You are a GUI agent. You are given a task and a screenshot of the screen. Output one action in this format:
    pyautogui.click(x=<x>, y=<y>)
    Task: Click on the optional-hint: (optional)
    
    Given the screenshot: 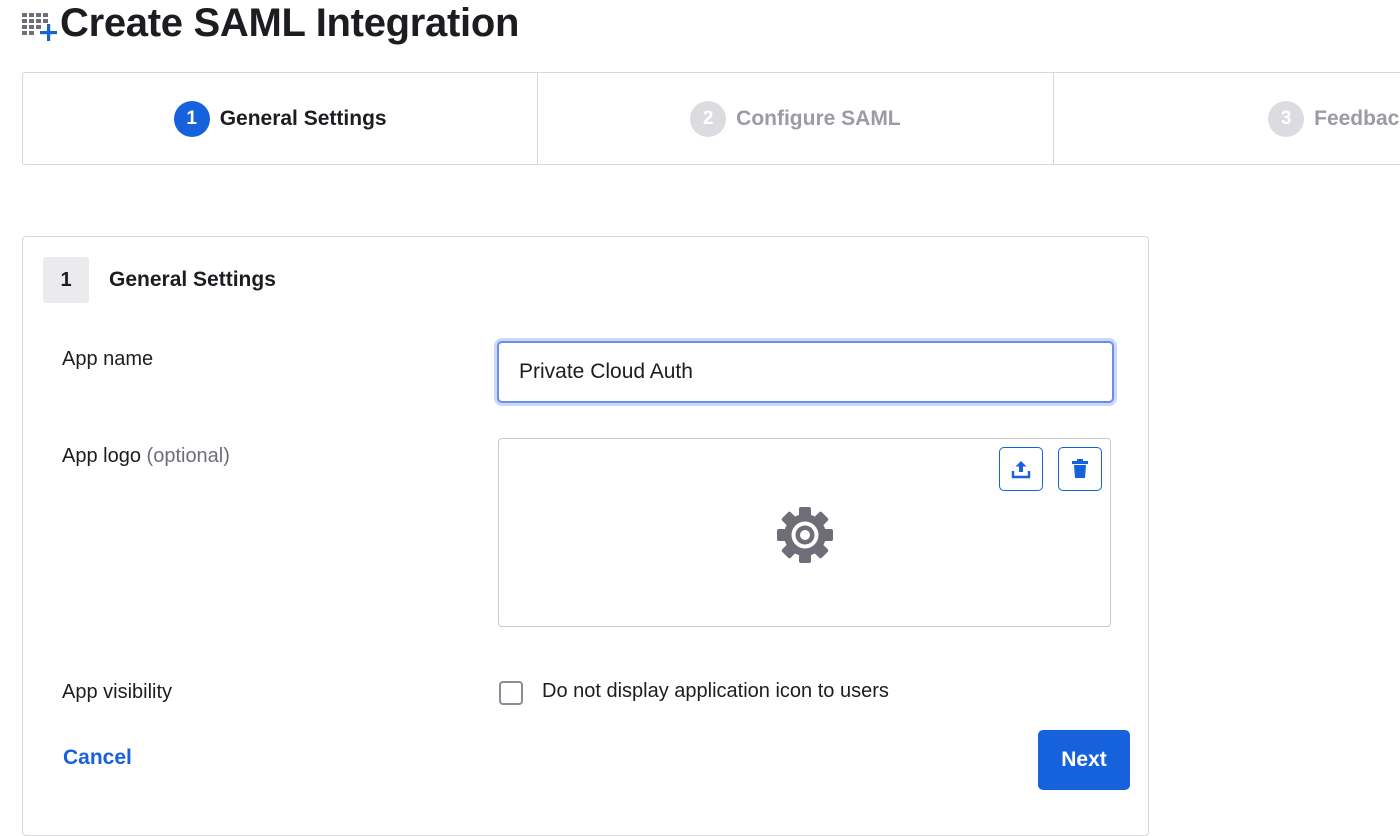 What is the action you would take?
    pyautogui.click(x=188, y=456)
    